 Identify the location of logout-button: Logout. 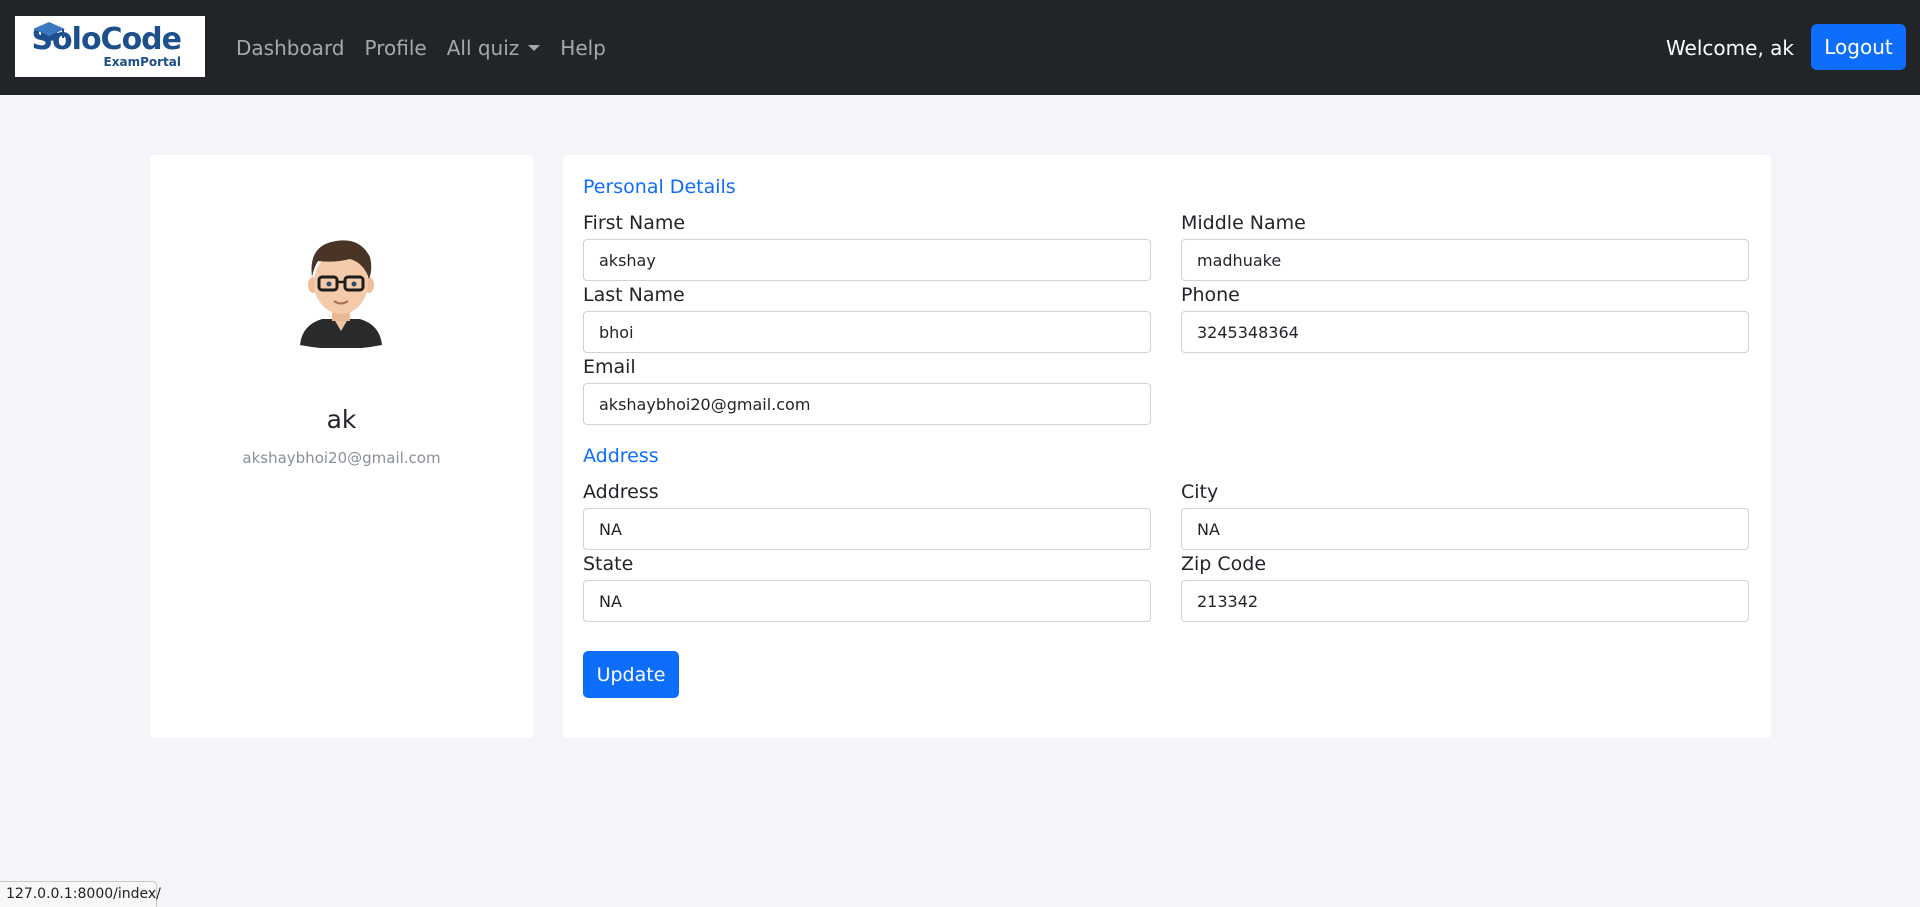
(1858, 47).